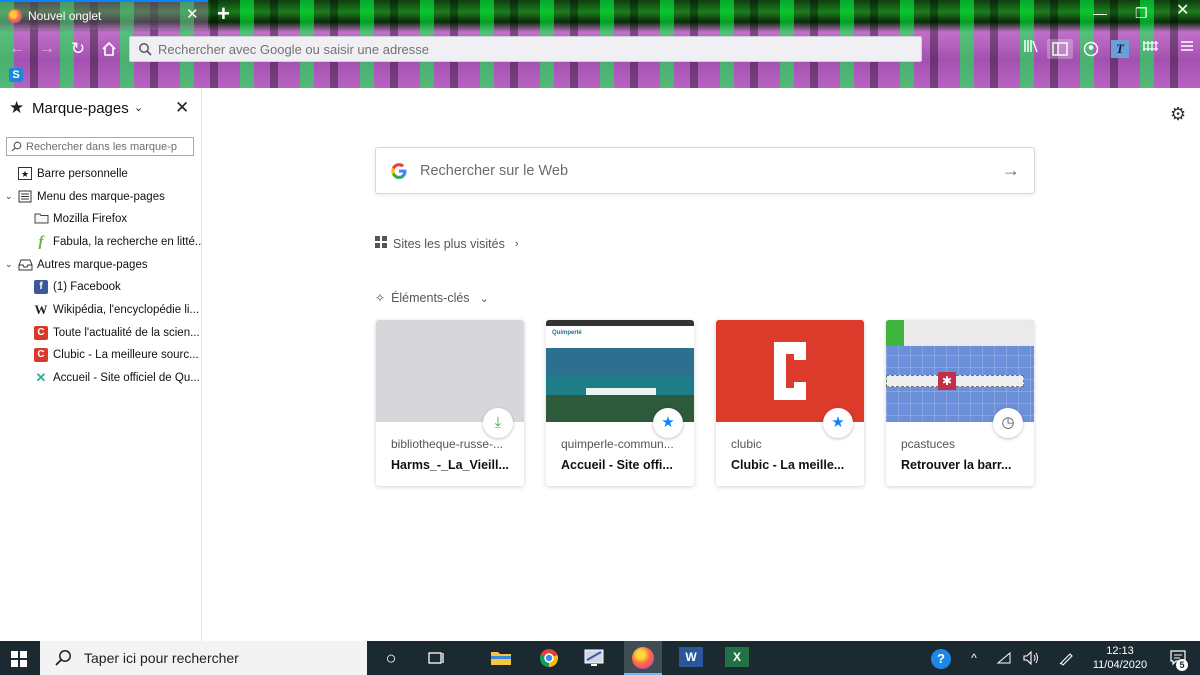  What do you see at coordinates (1182, 11) in the screenshot?
I see `close-window-icon: ✕` at bounding box center [1182, 11].